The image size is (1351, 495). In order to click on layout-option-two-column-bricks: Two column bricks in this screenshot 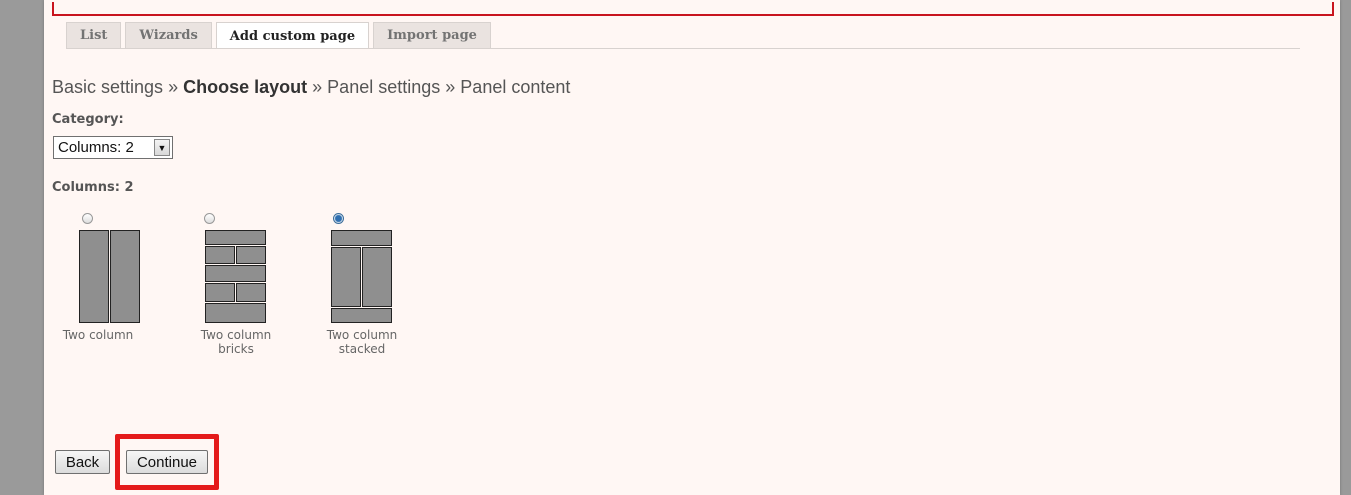, I will do `click(236, 290)`.